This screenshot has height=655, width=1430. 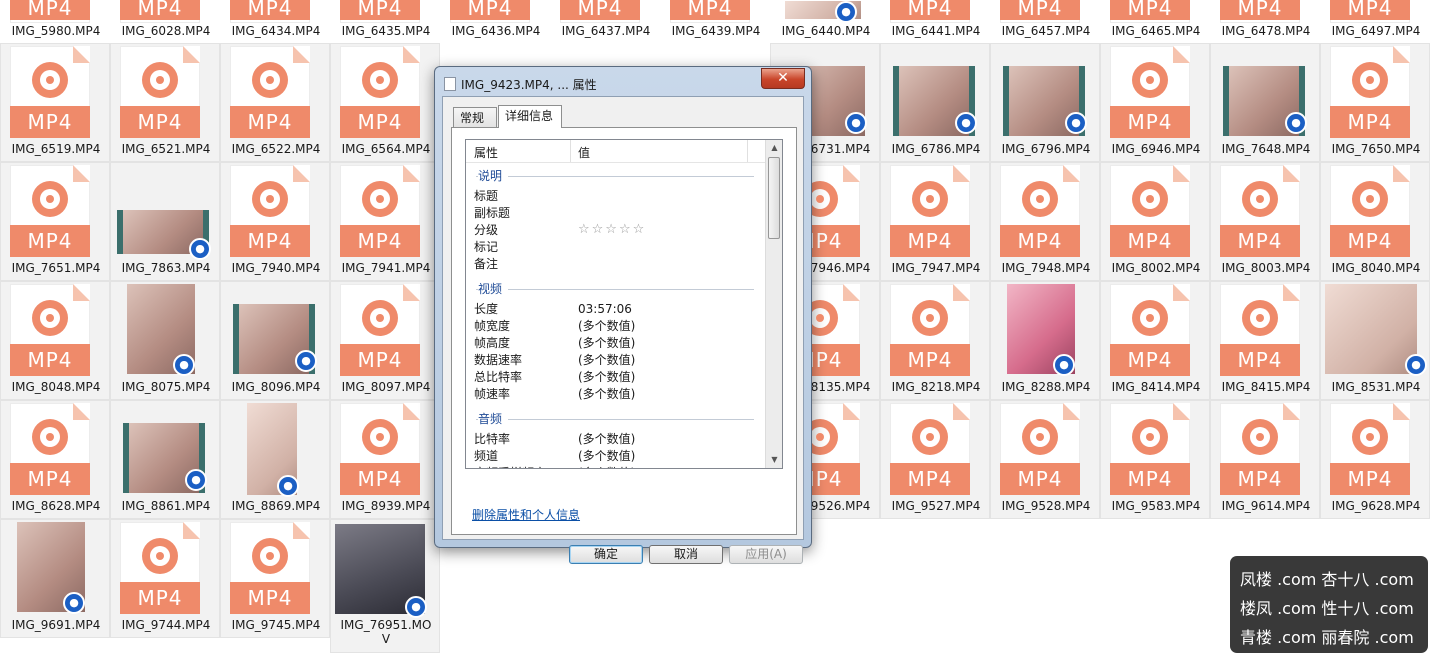 What do you see at coordinates (165, 20) in the screenshot?
I see `file-item: MP4 IMG_6028.MP4` at bounding box center [165, 20].